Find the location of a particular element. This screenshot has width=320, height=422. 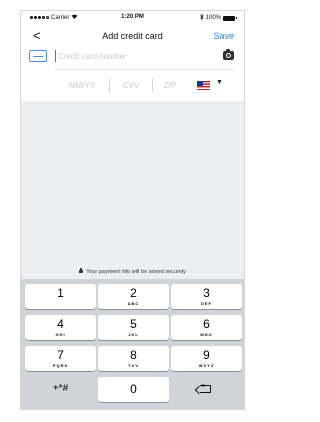

key-0: 0 is located at coordinates (133, 389).